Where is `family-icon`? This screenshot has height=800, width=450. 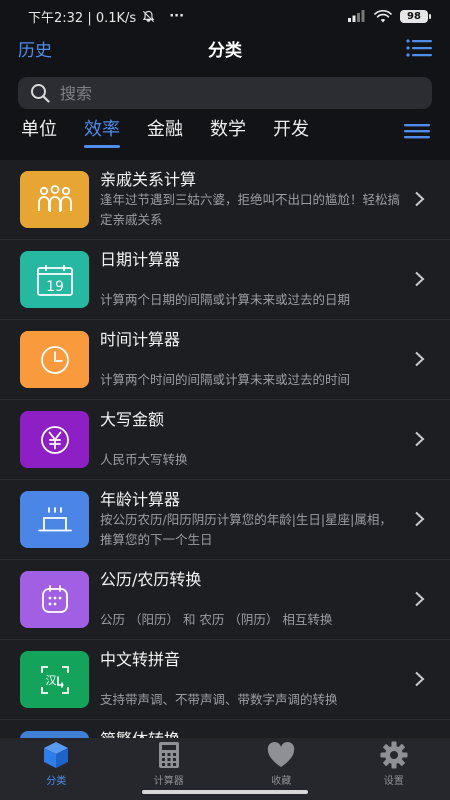
family-icon is located at coordinates (54, 198).